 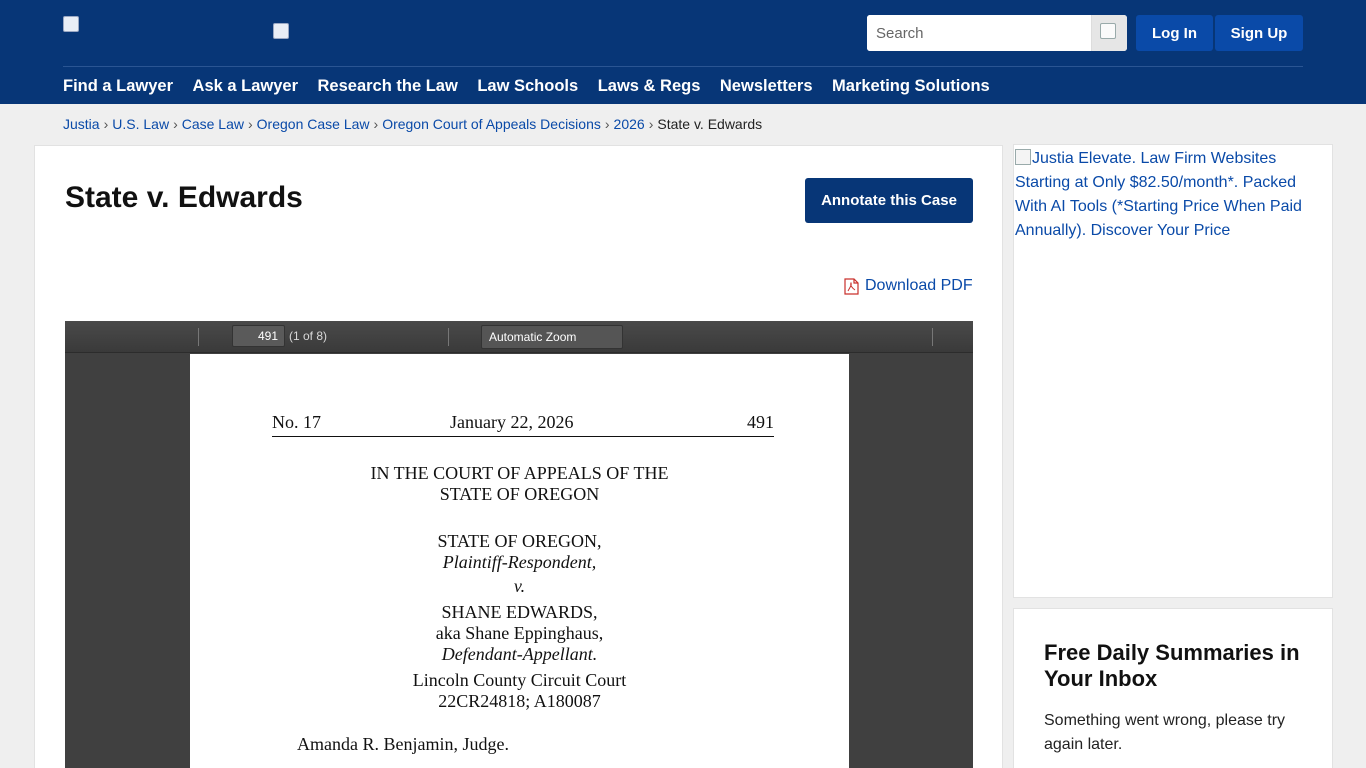 I want to click on broken-image-icon, so click(x=1023, y=157).